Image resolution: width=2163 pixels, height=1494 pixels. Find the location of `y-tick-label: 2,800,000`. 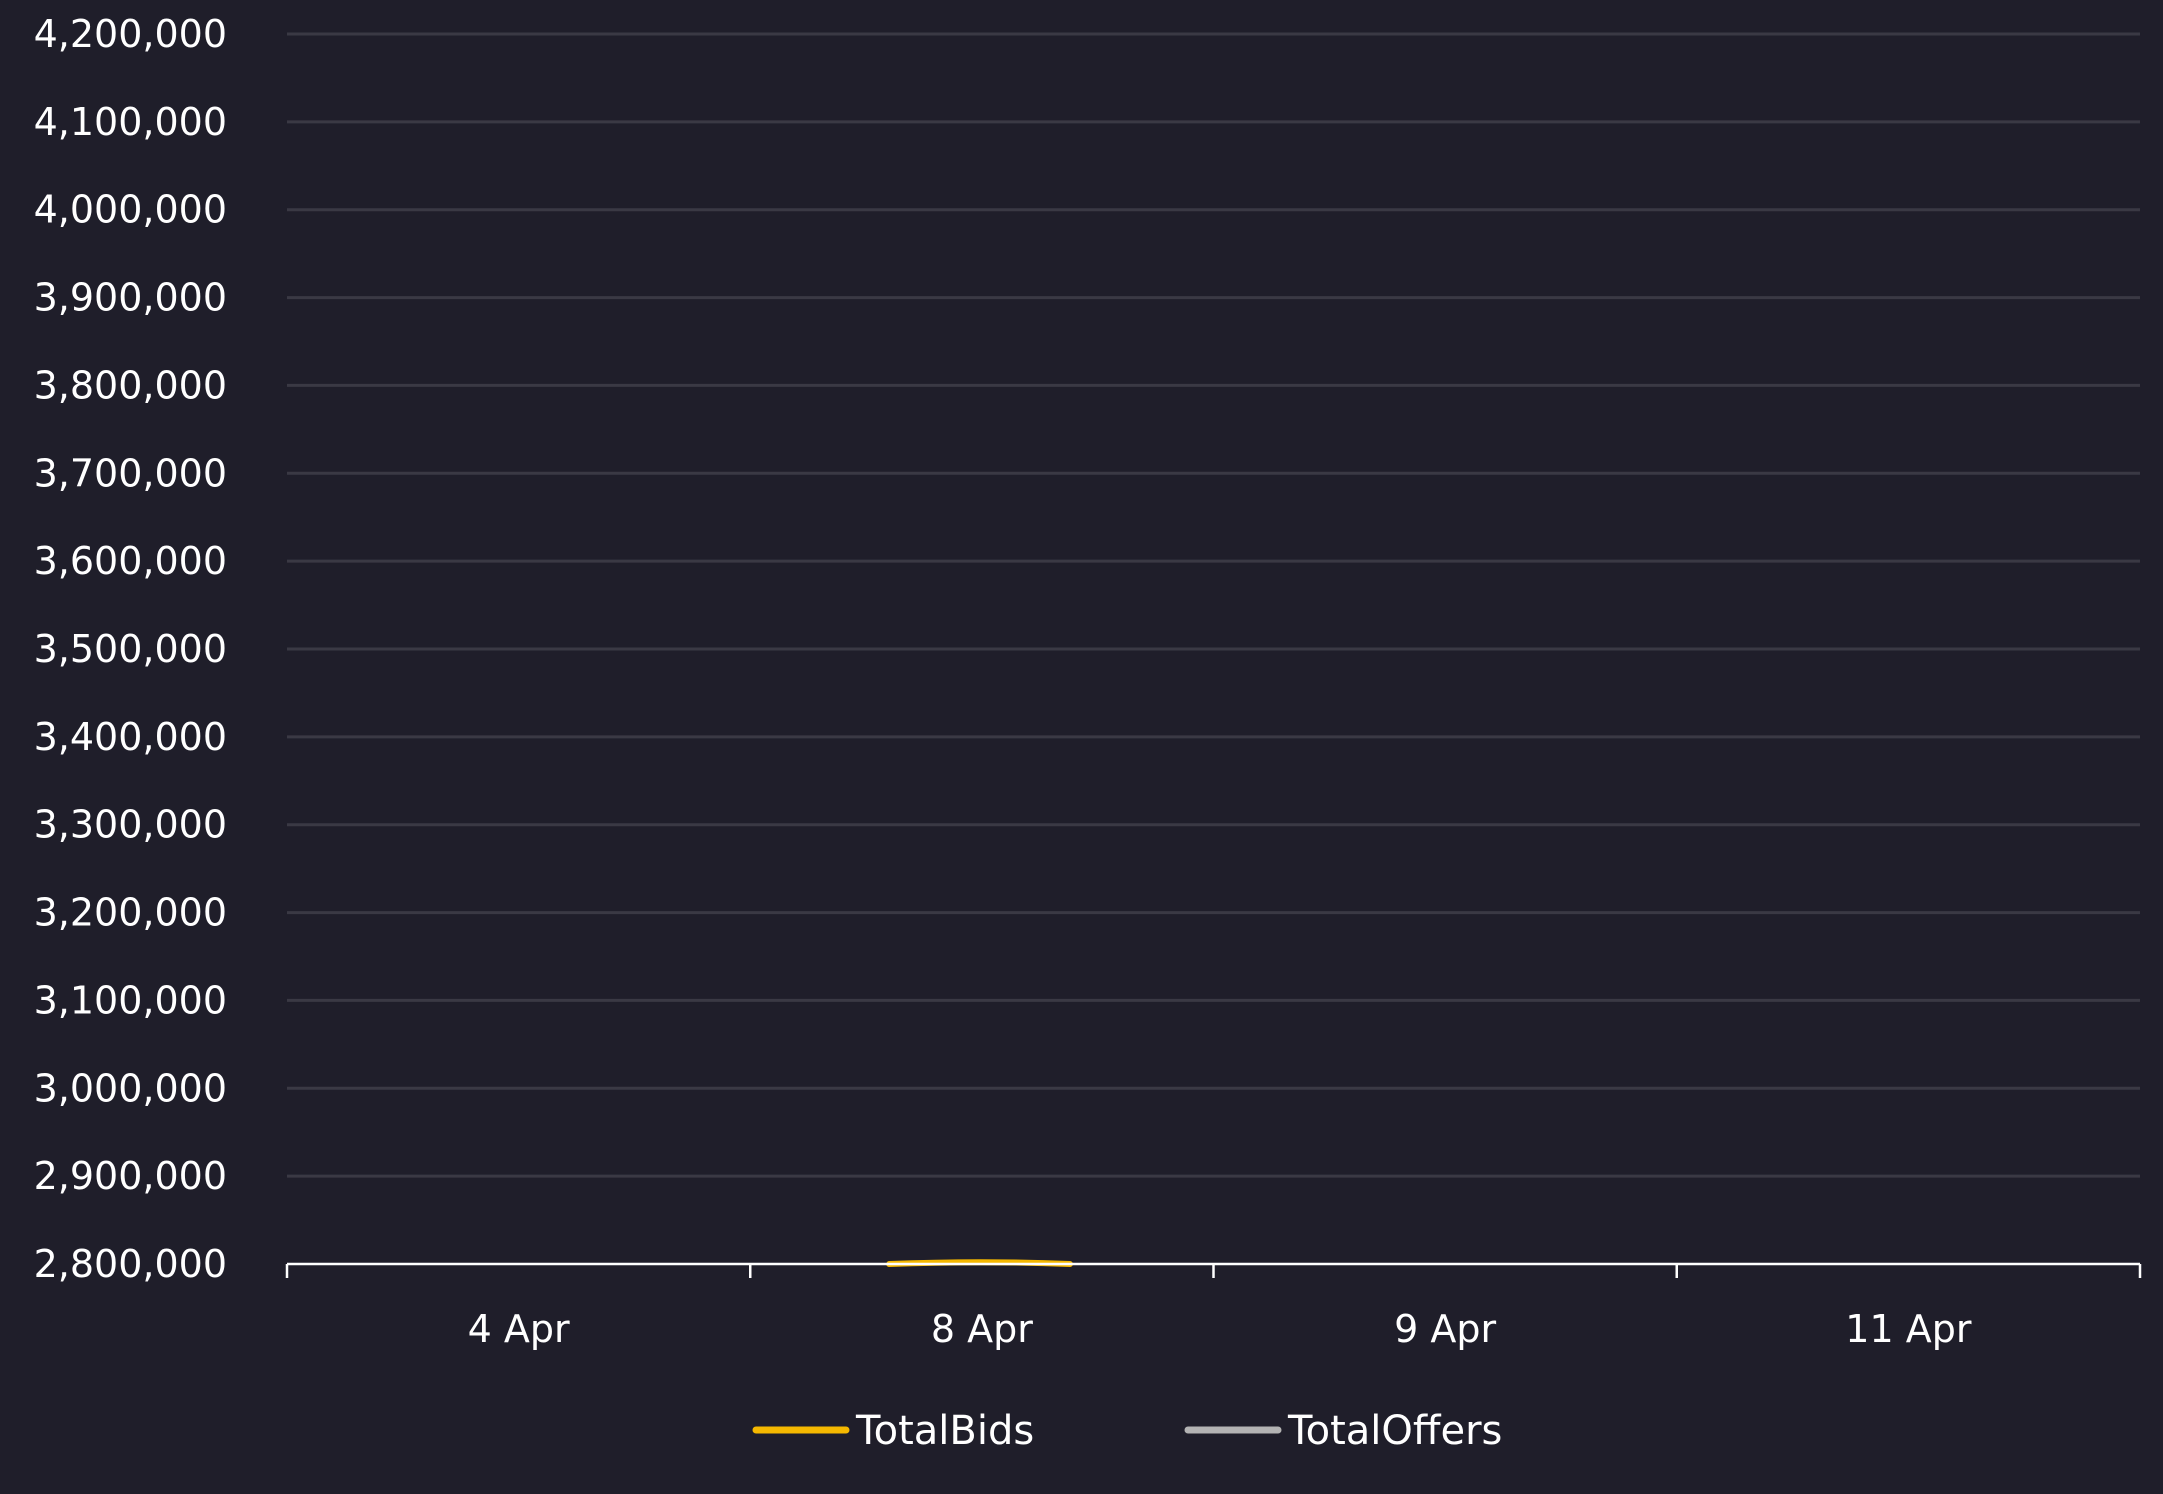

y-tick-label: 2,800,000 is located at coordinates (130, 1264).